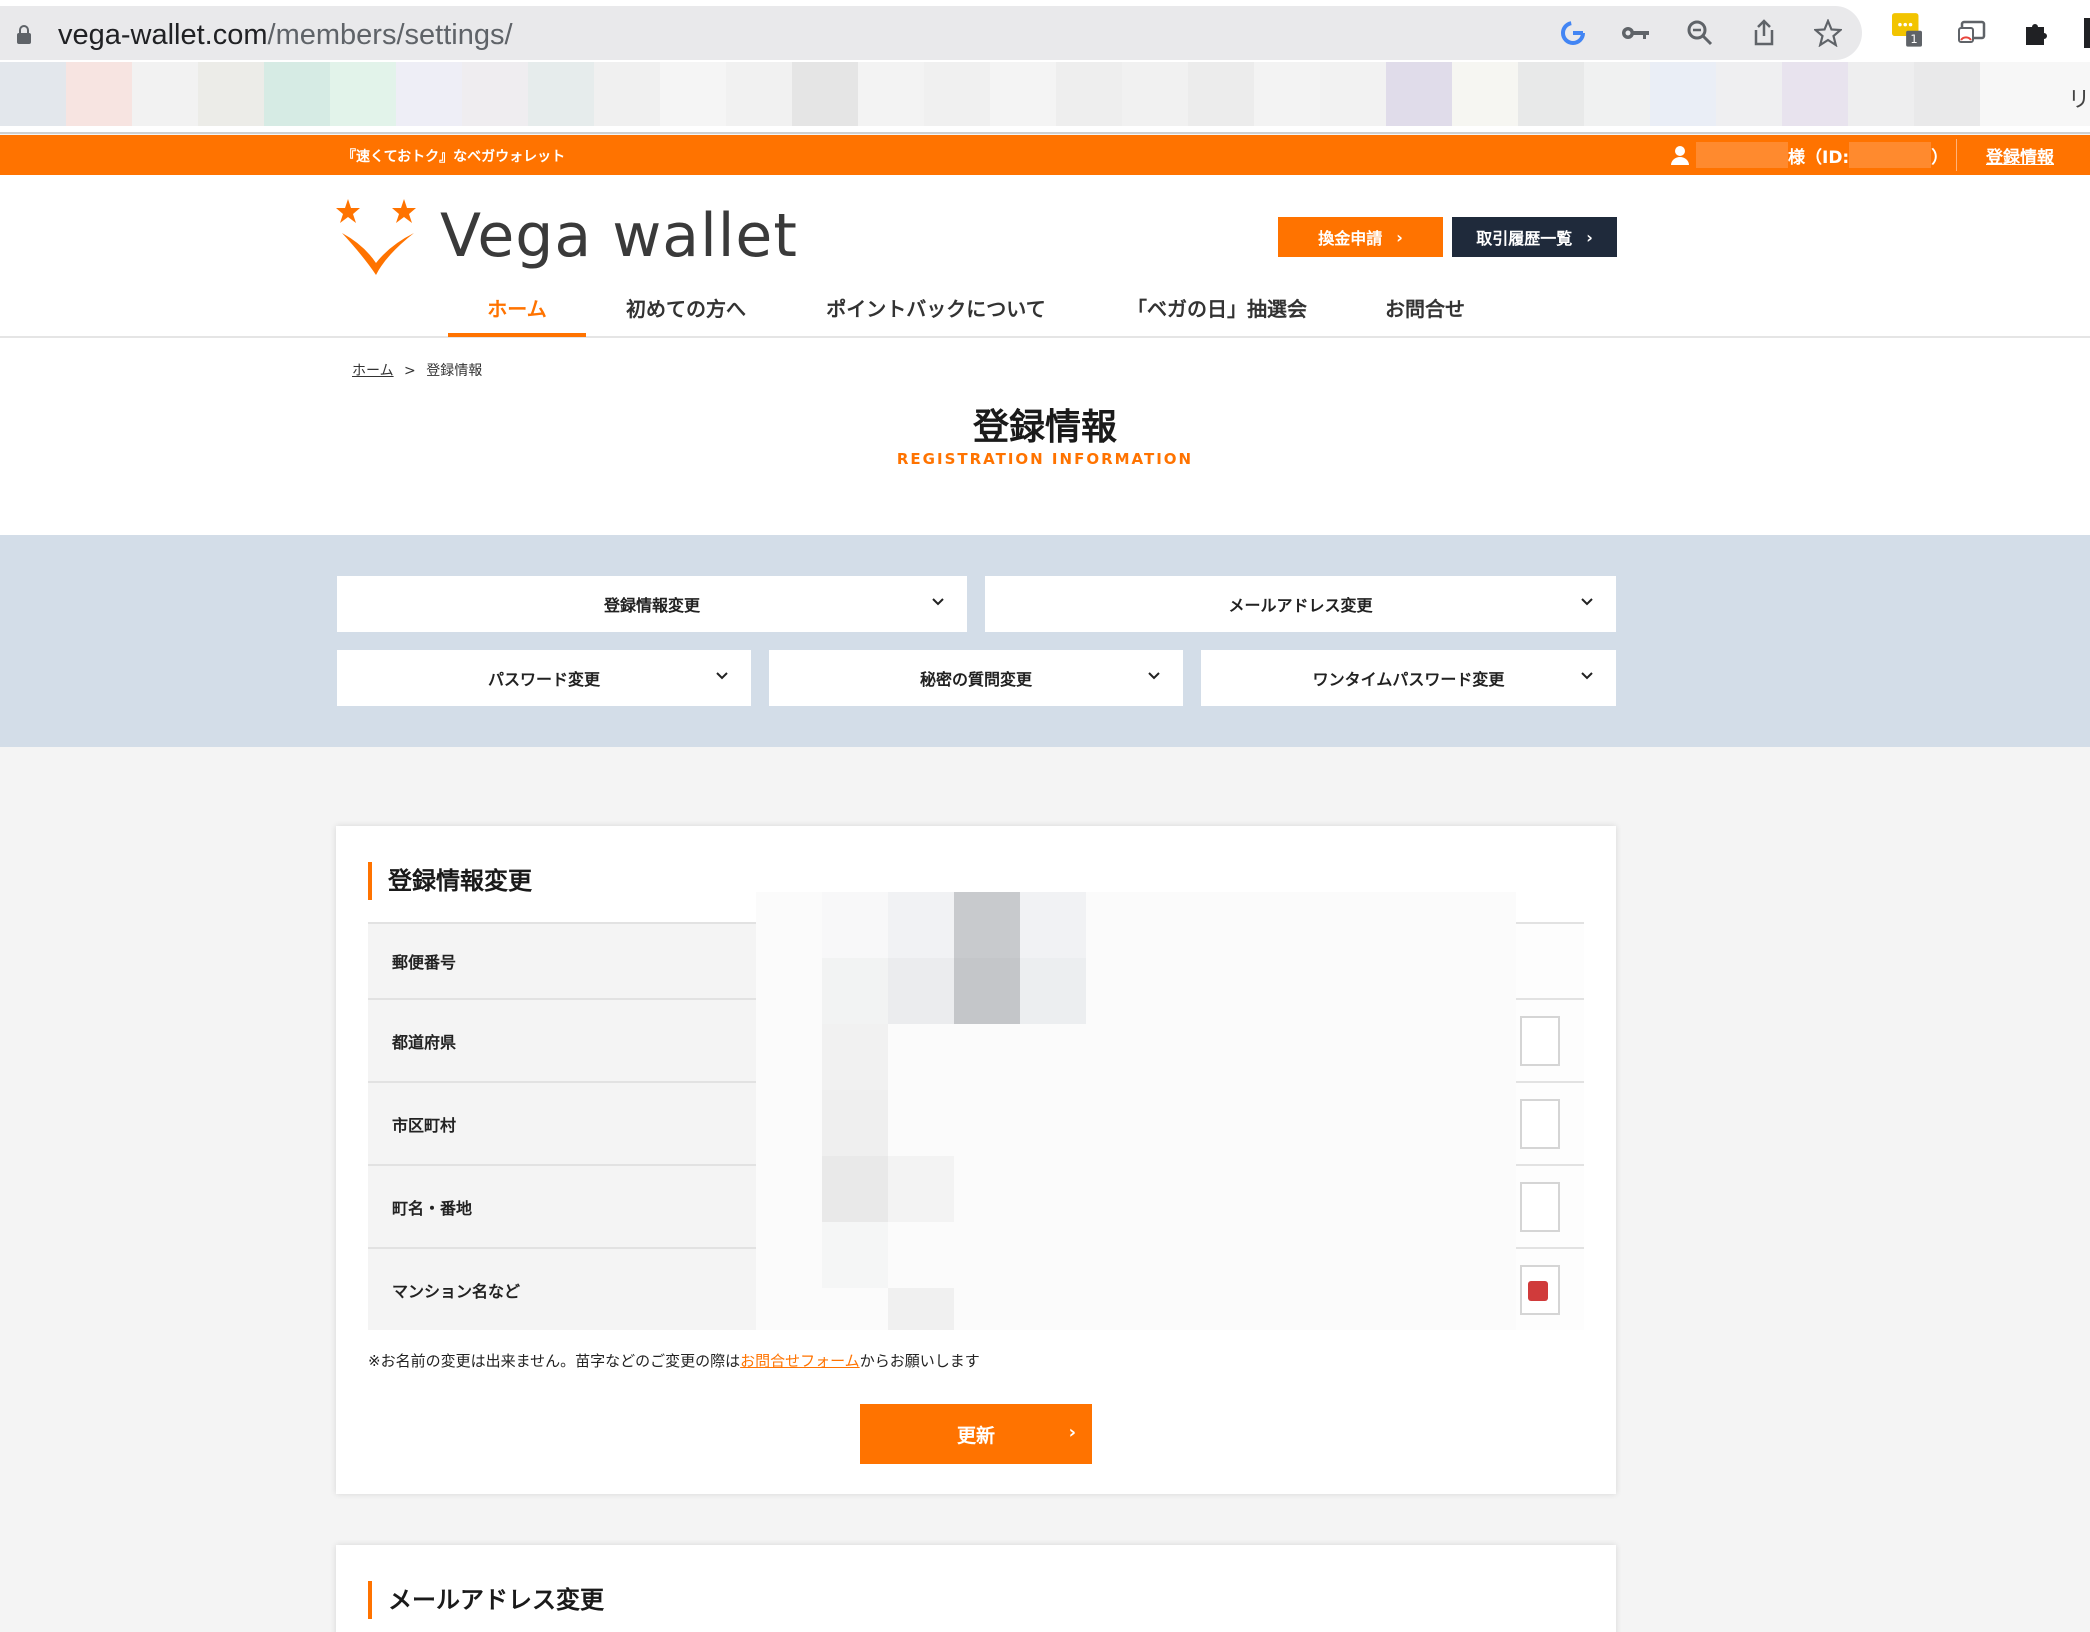 The width and height of the screenshot is (2090, 1632). What do you see at coordinates (544, 678) in the screenshot?
I see `menu-password-change: パスワード変更` at bounding box center [544, 678].